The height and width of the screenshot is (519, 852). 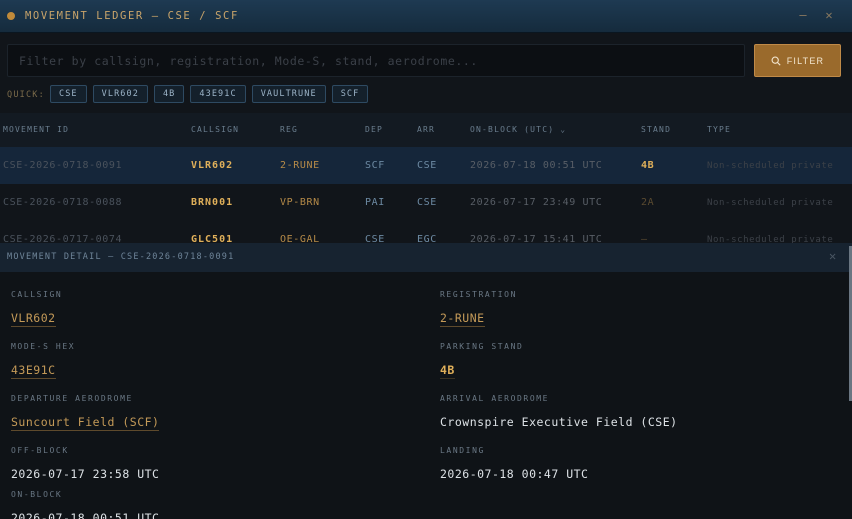 I want to click on quick-chip: VLR602, so click(x=120, y=94).